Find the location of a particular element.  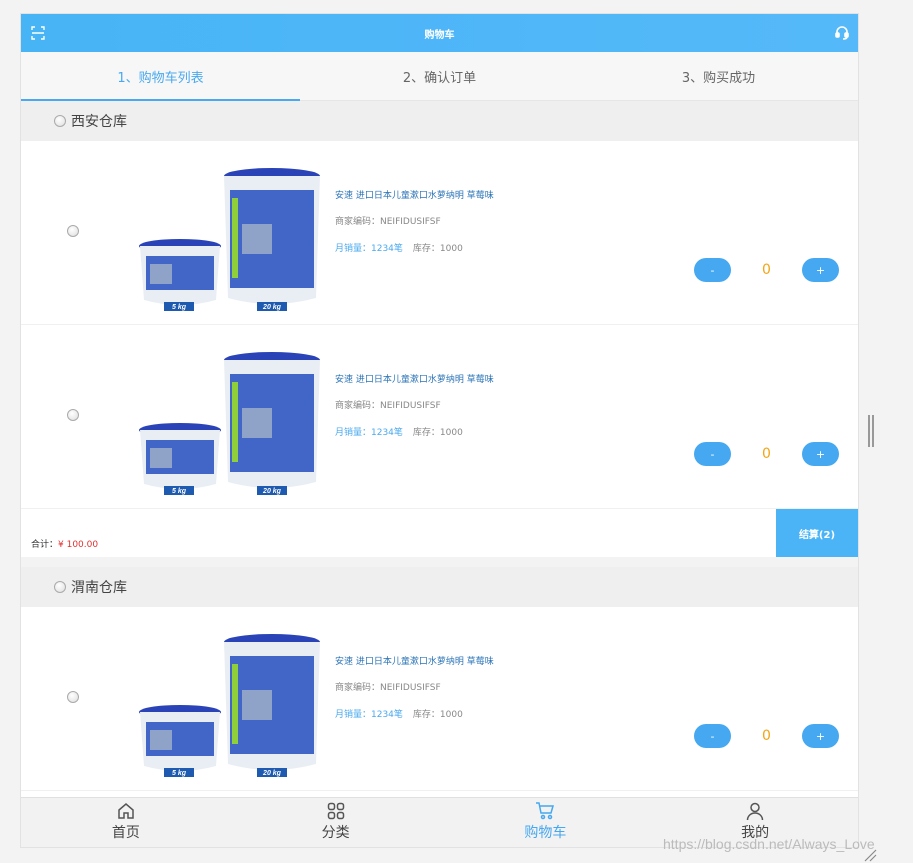

app-header: 购物车 is located at coordinates (439, 33).